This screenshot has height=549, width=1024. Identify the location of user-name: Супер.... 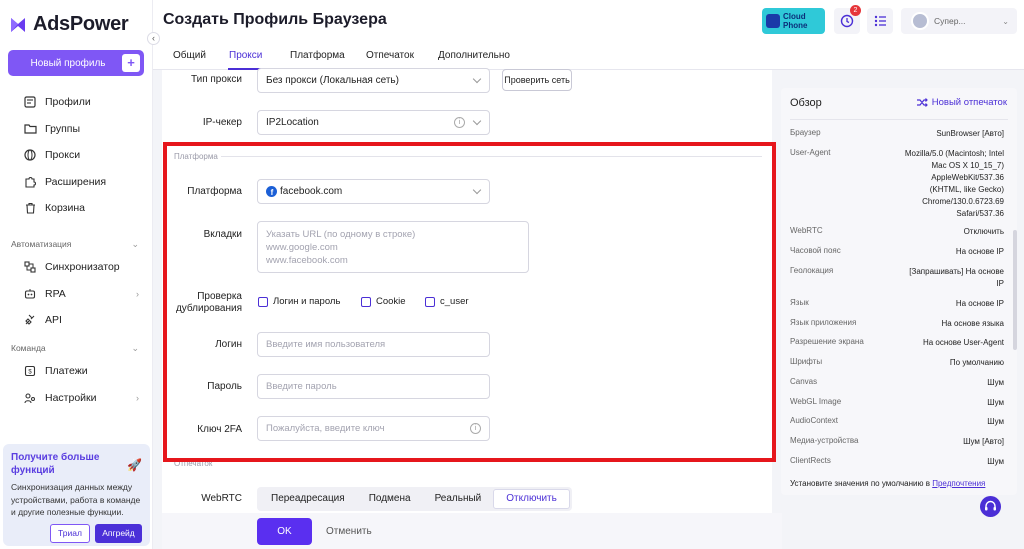
(950, 21).